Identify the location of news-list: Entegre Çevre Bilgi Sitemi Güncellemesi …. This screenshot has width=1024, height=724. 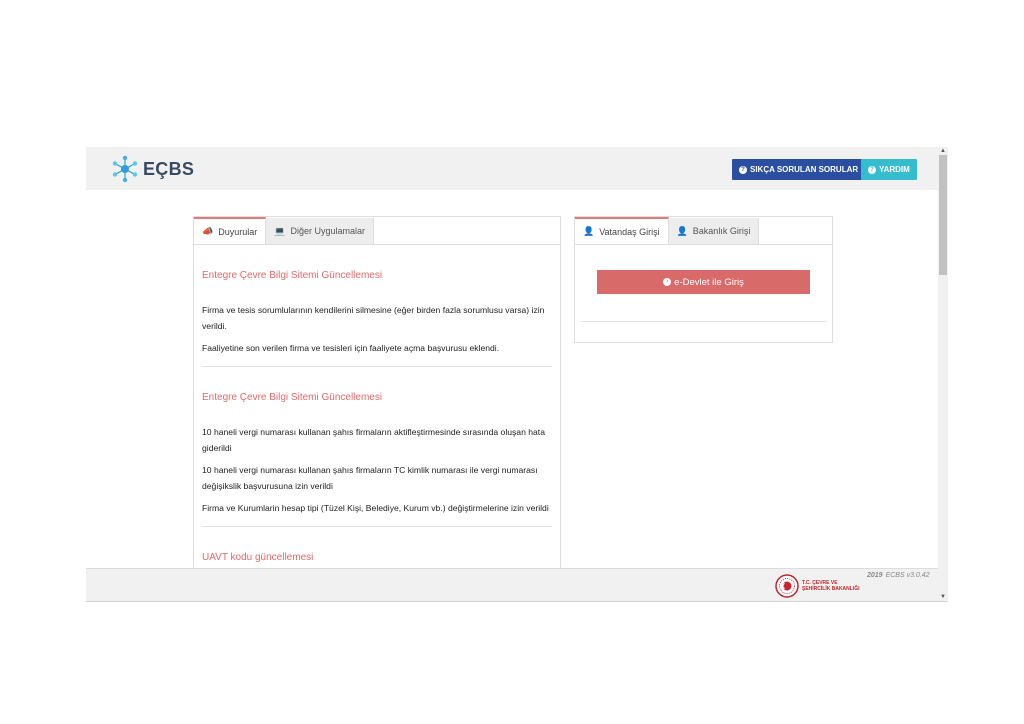
(377, 416).